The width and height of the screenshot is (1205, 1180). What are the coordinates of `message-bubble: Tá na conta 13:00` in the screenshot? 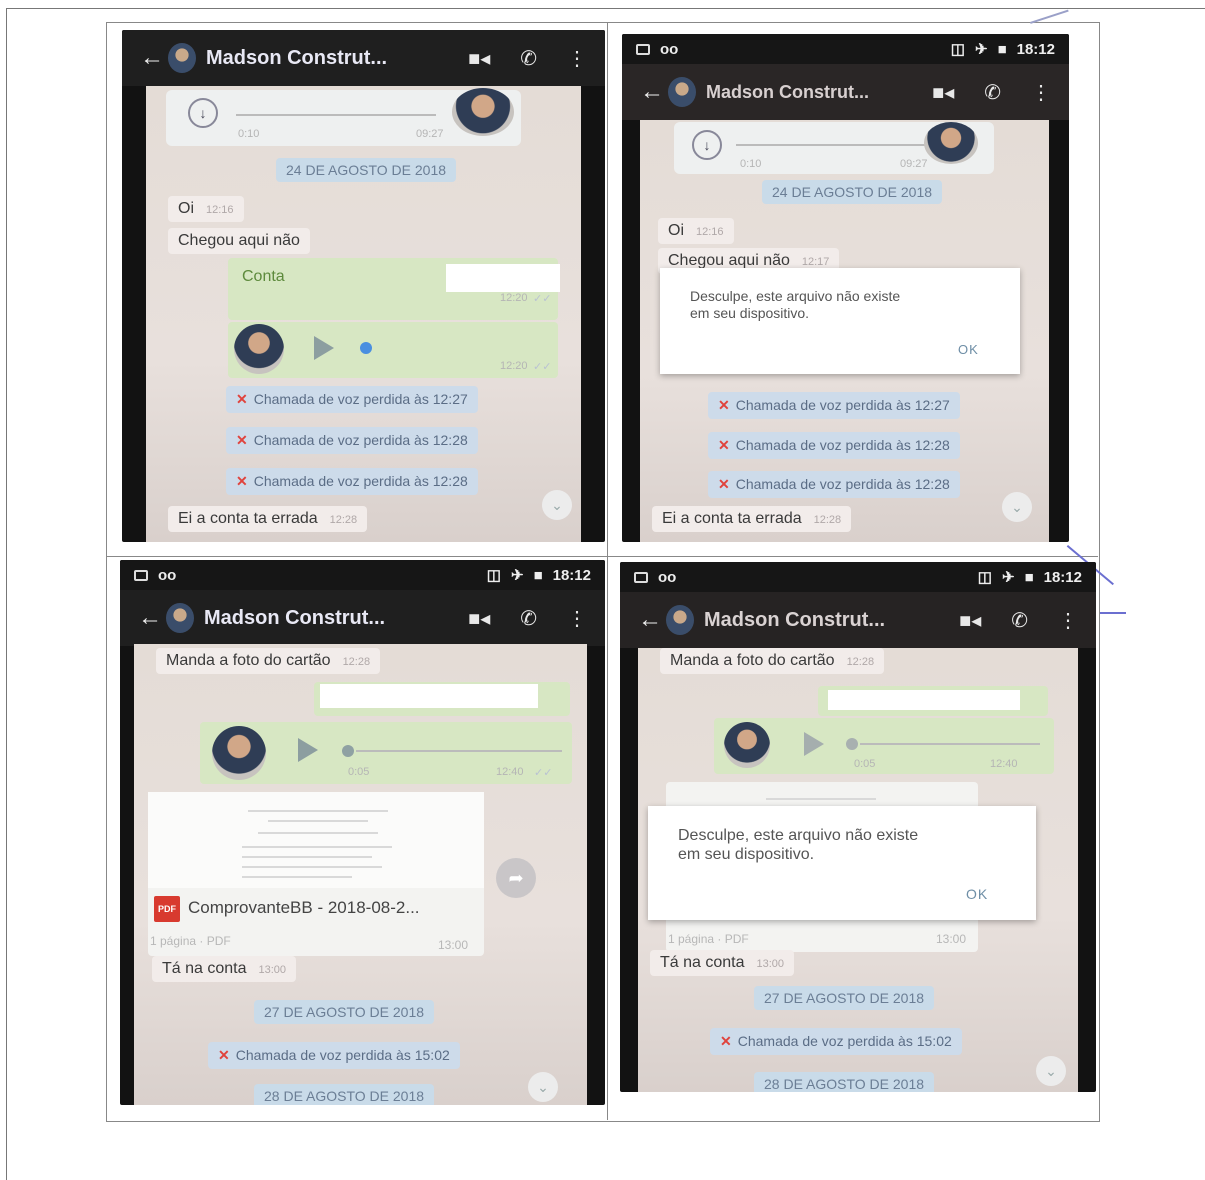 It's located at (722, 963).